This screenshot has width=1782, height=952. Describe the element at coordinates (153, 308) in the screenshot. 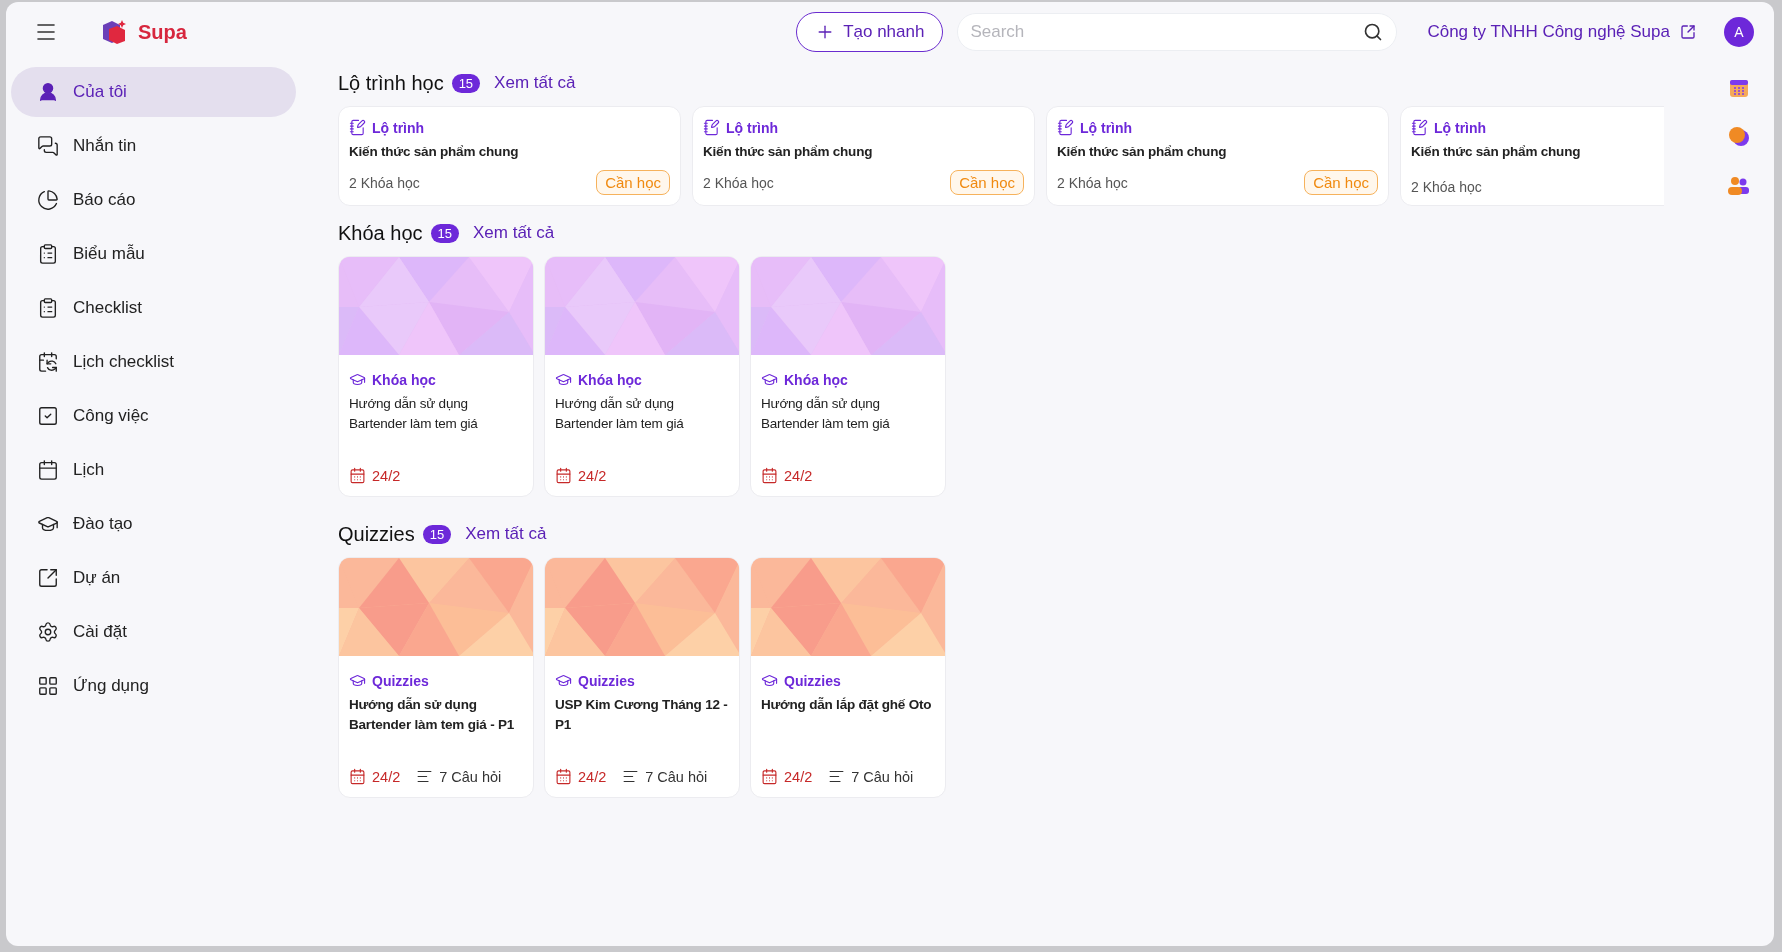

I see `sidebar-item: Checklist` at that location.